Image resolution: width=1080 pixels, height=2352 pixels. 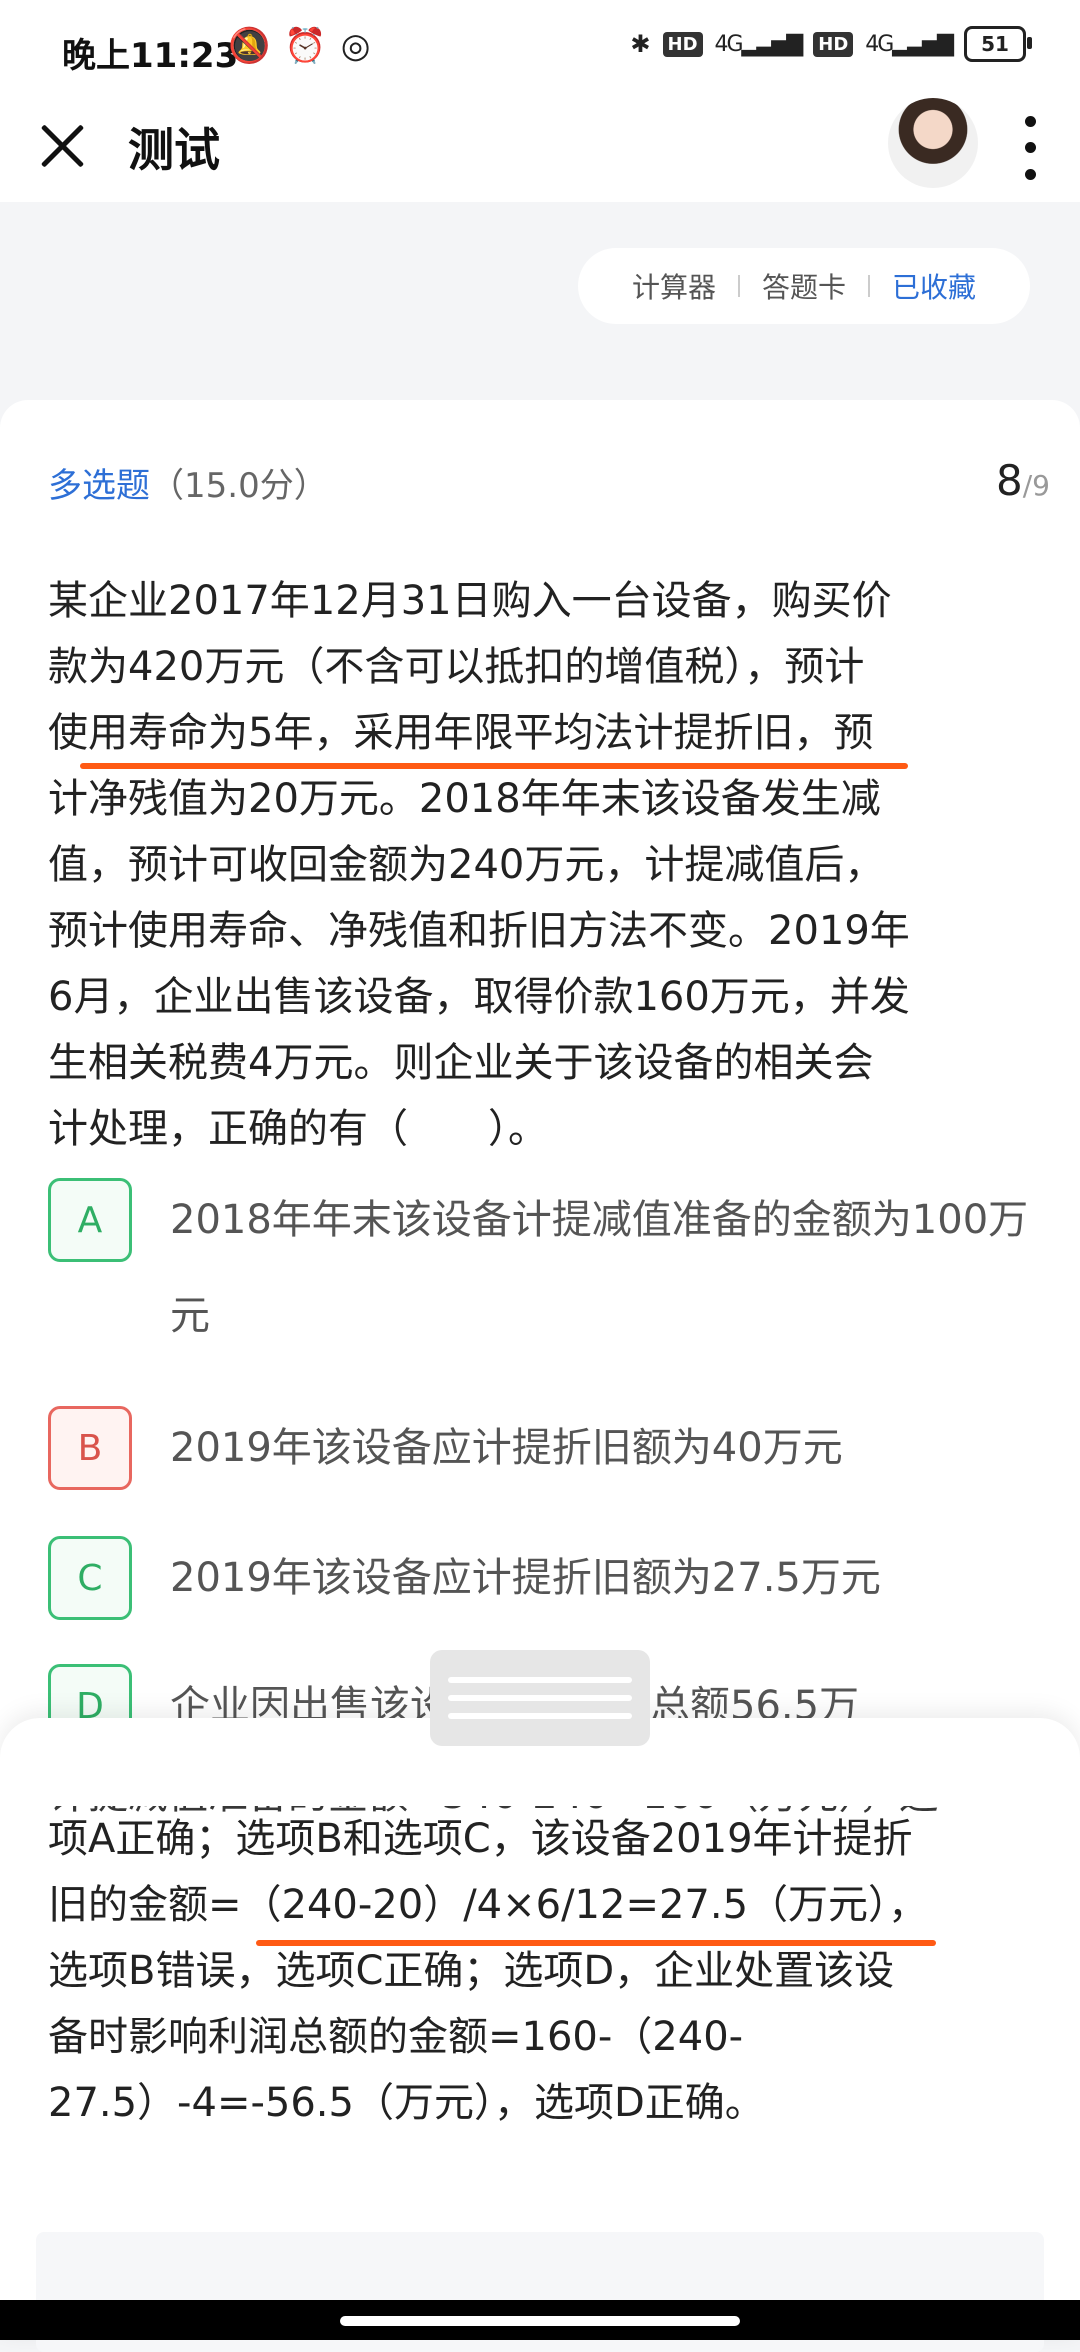 What do you see at coordinates (995, 44) in the screenshot?
I see `battery-level: 51` at bounding box center [995, 44].